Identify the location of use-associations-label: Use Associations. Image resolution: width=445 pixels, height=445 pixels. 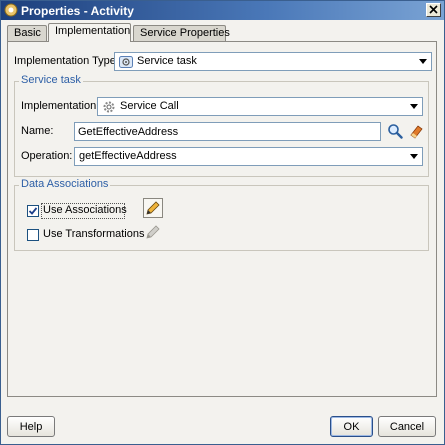
(85, 210).